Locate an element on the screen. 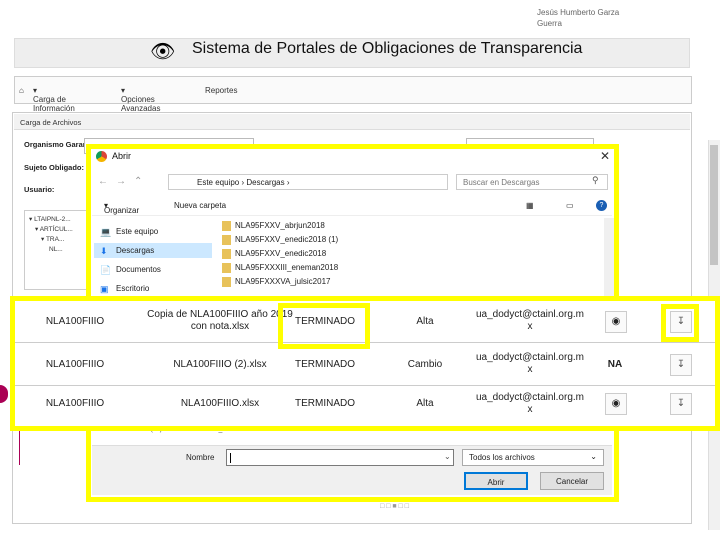 The width and height of the screenshot is (720, 540). panel-title: Carga de Archivos is located at coordinates (352, 122).